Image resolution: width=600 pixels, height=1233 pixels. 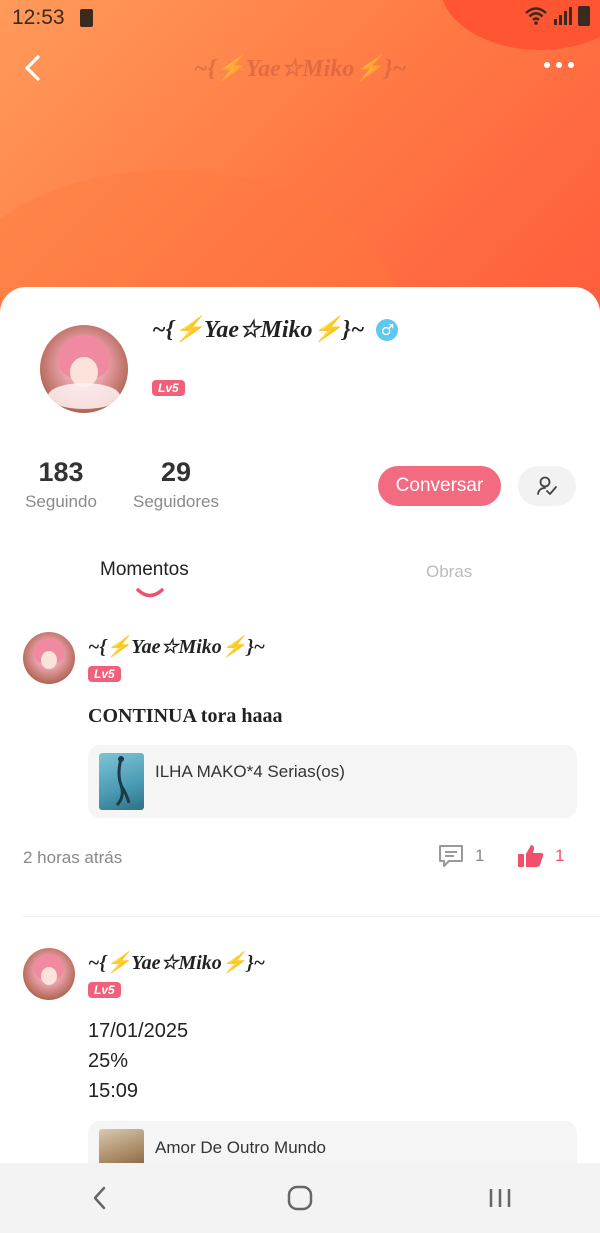 I want to click on mermaid-image, so click(x=123, y=781).